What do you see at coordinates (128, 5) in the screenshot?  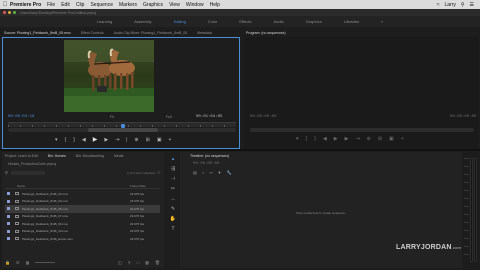 I see `menu-markers: Markers` at bounding box center [128, 5].